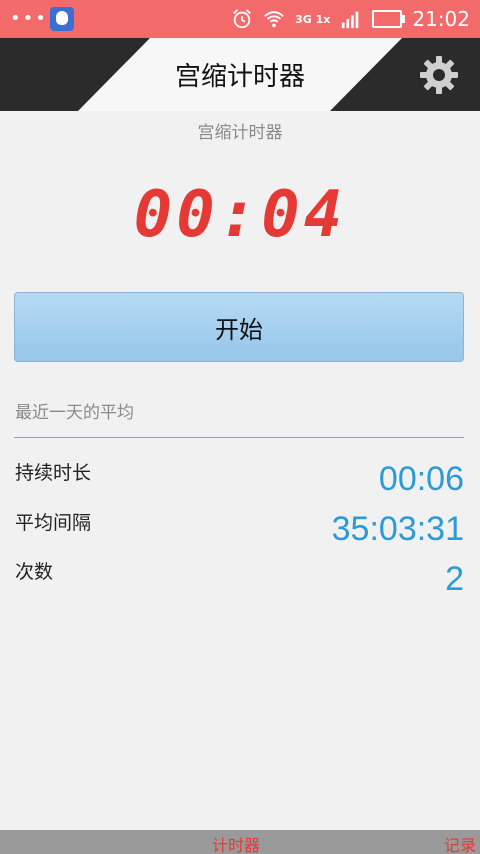 The width and height of the screenshot is (480, 854). I want to click on start-button: 开始, so click(239, 327).